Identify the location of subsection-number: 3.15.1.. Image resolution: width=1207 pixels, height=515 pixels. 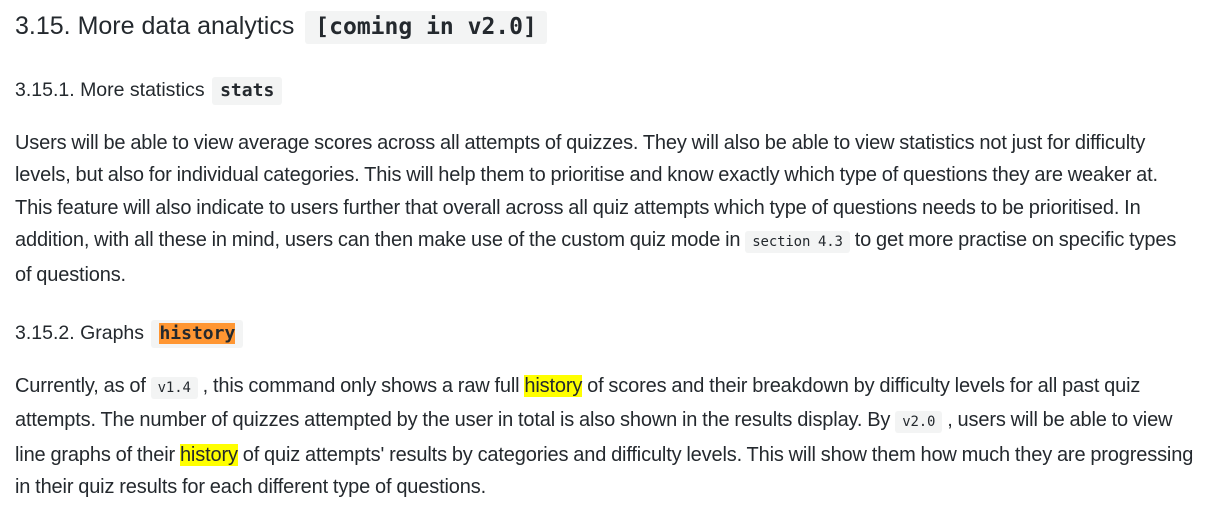
(45, 90).